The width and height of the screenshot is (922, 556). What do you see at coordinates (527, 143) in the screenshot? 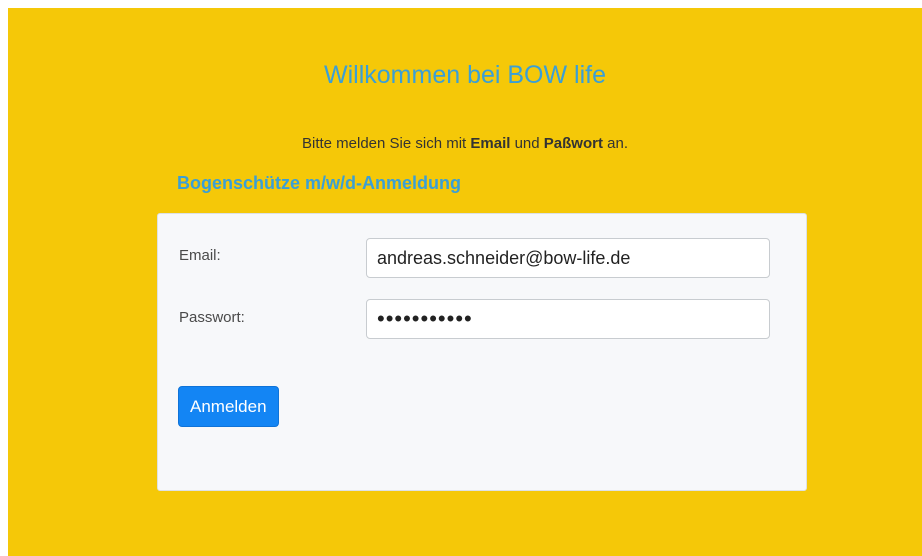
I see `instructions-and: und` at bounding box center [527, 143].